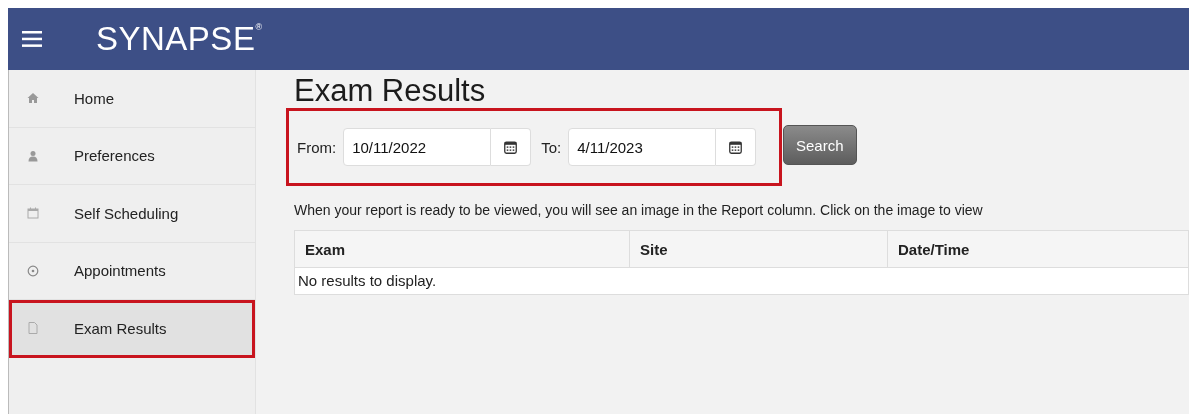 Image resolution: width=1189 pixels, height=414 pixels. What do you see at coordinates (417, 147) in the screenshot?
I see `from-date-field: 10/11/2022` at bounding box center [417, 147].